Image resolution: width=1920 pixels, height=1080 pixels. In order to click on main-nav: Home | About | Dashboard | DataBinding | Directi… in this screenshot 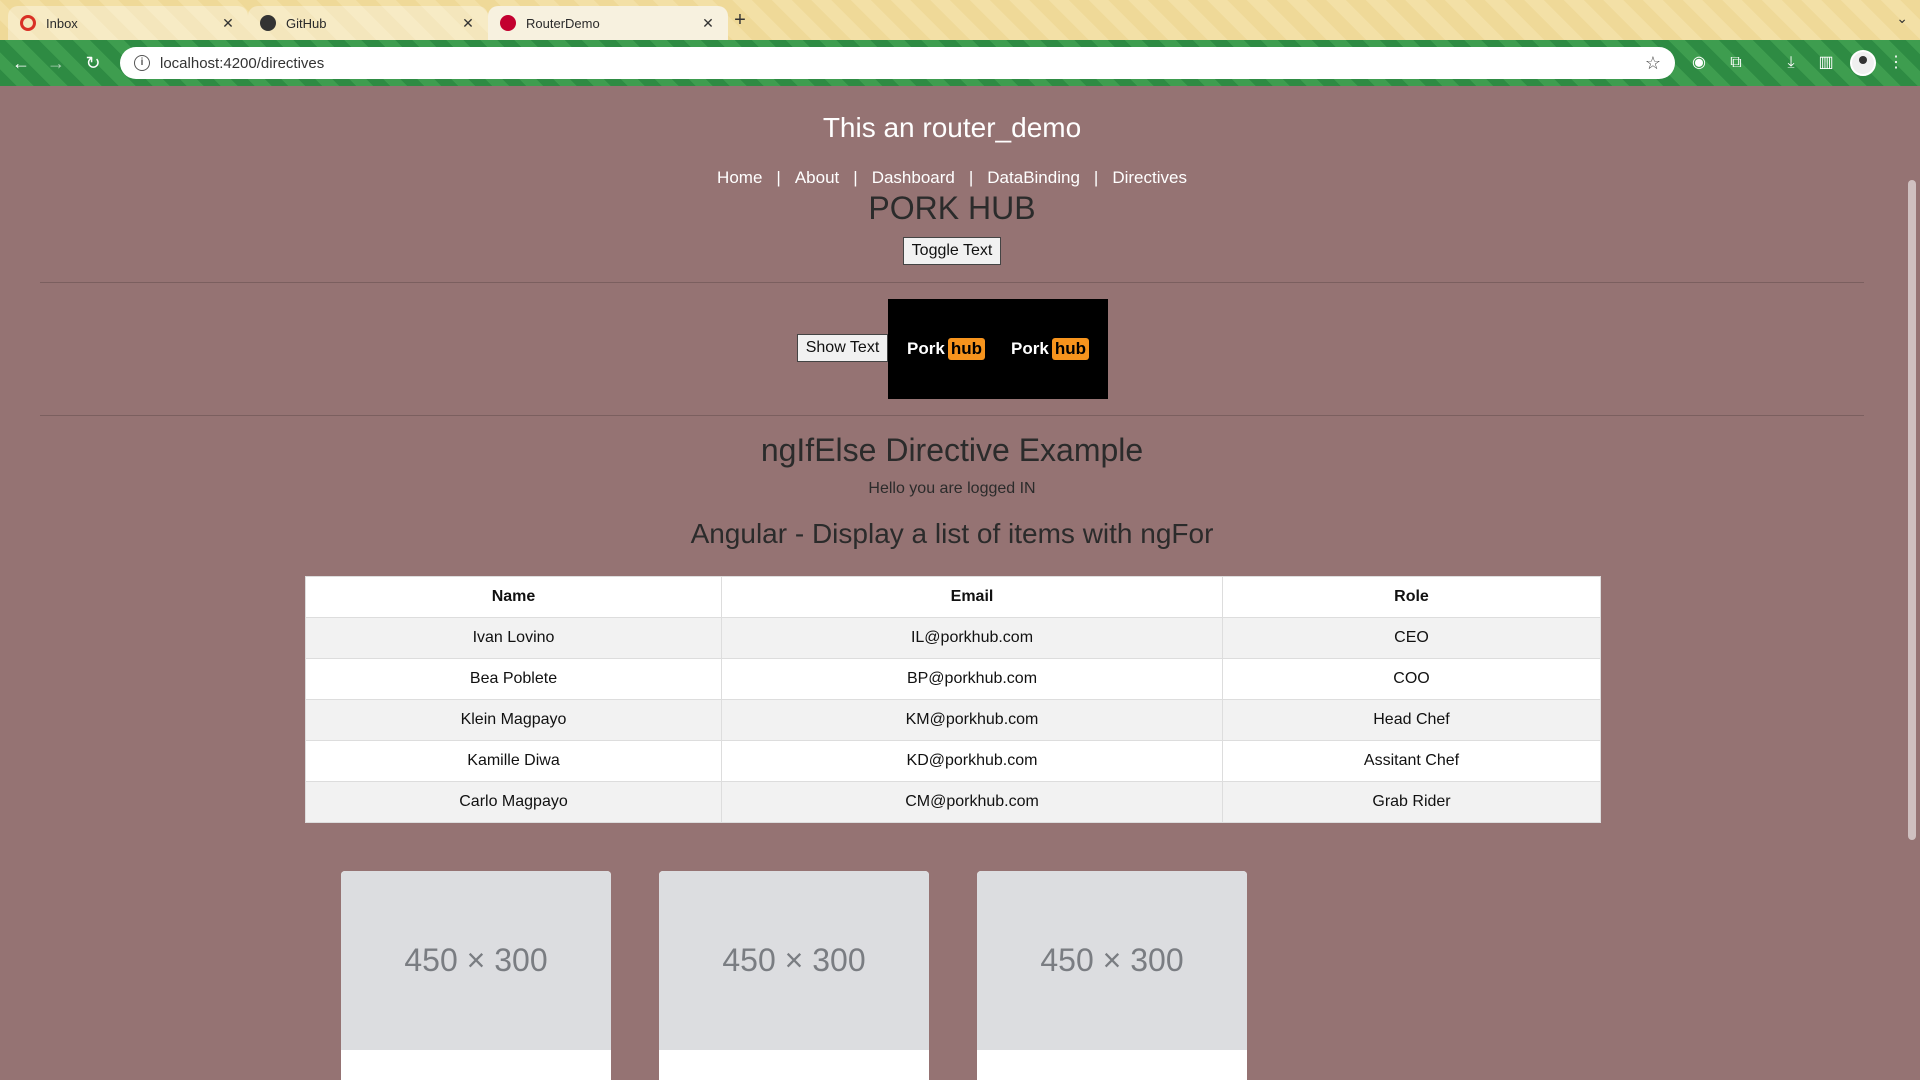, I will do `click(952, 178)`.